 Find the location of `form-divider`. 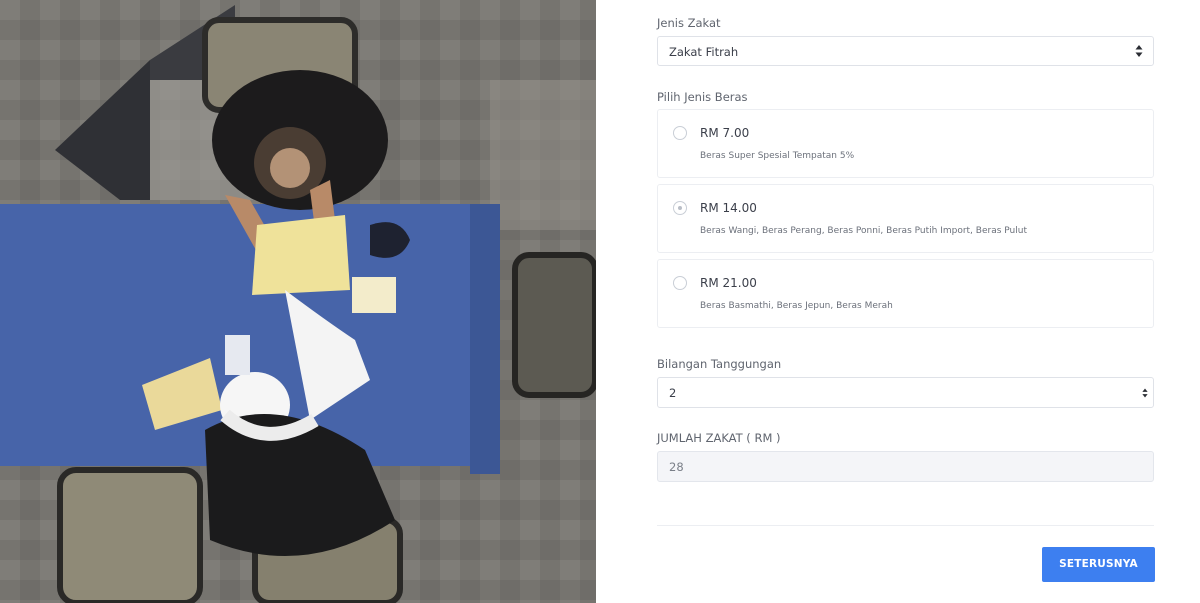

form-divider is located at coordinates (905, 525).